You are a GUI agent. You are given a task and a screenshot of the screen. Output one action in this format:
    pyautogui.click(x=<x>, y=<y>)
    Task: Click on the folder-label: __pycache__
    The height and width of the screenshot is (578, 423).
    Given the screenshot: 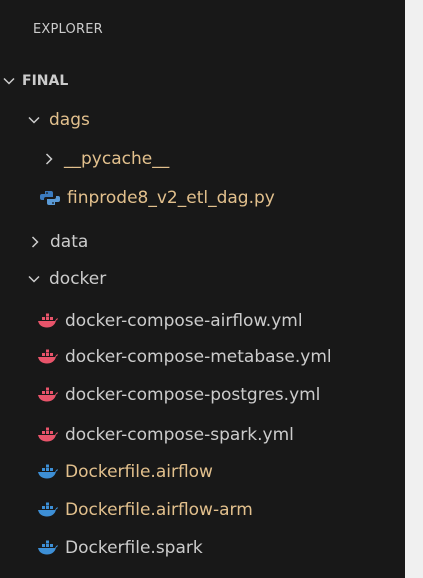 What is the action you would take?
    pyautogui.click(x=117, y=159)
    